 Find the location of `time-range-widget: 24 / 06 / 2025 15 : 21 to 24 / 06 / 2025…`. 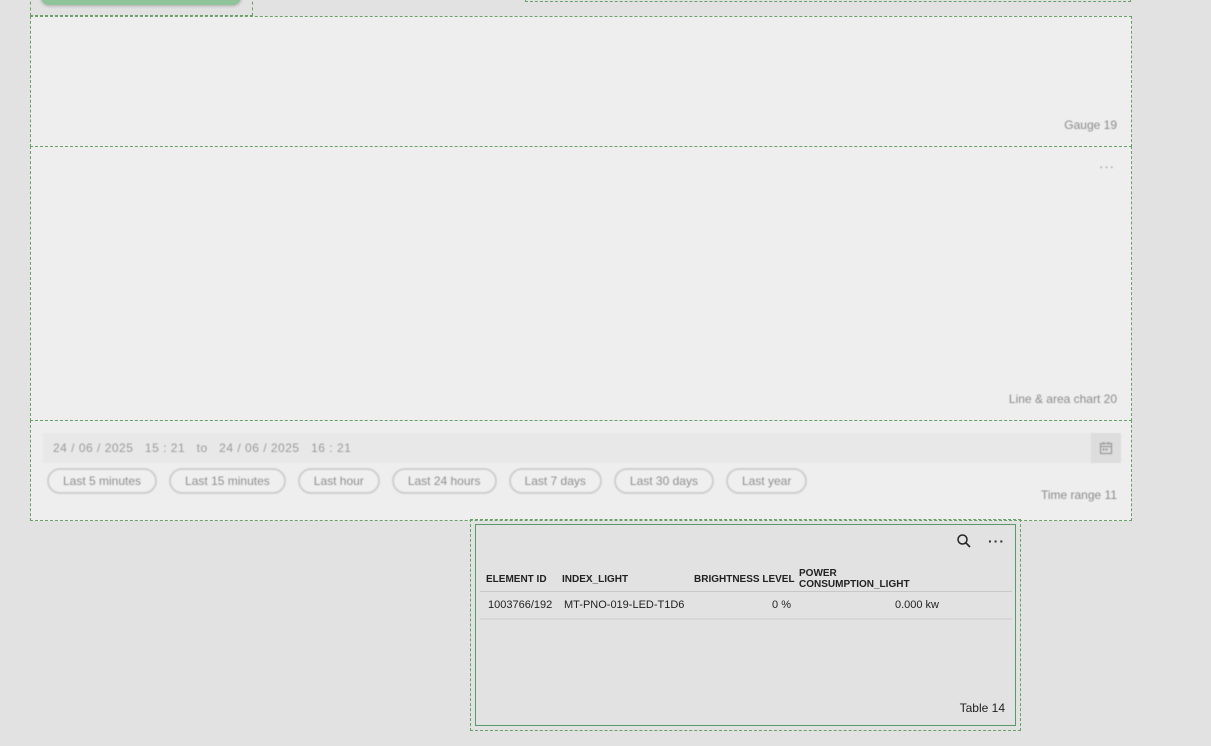

time-range-widget: 24 / 06 / 2025 15 : 21 to 24 / 06 / 2025… is located at coordinates (581, 470).